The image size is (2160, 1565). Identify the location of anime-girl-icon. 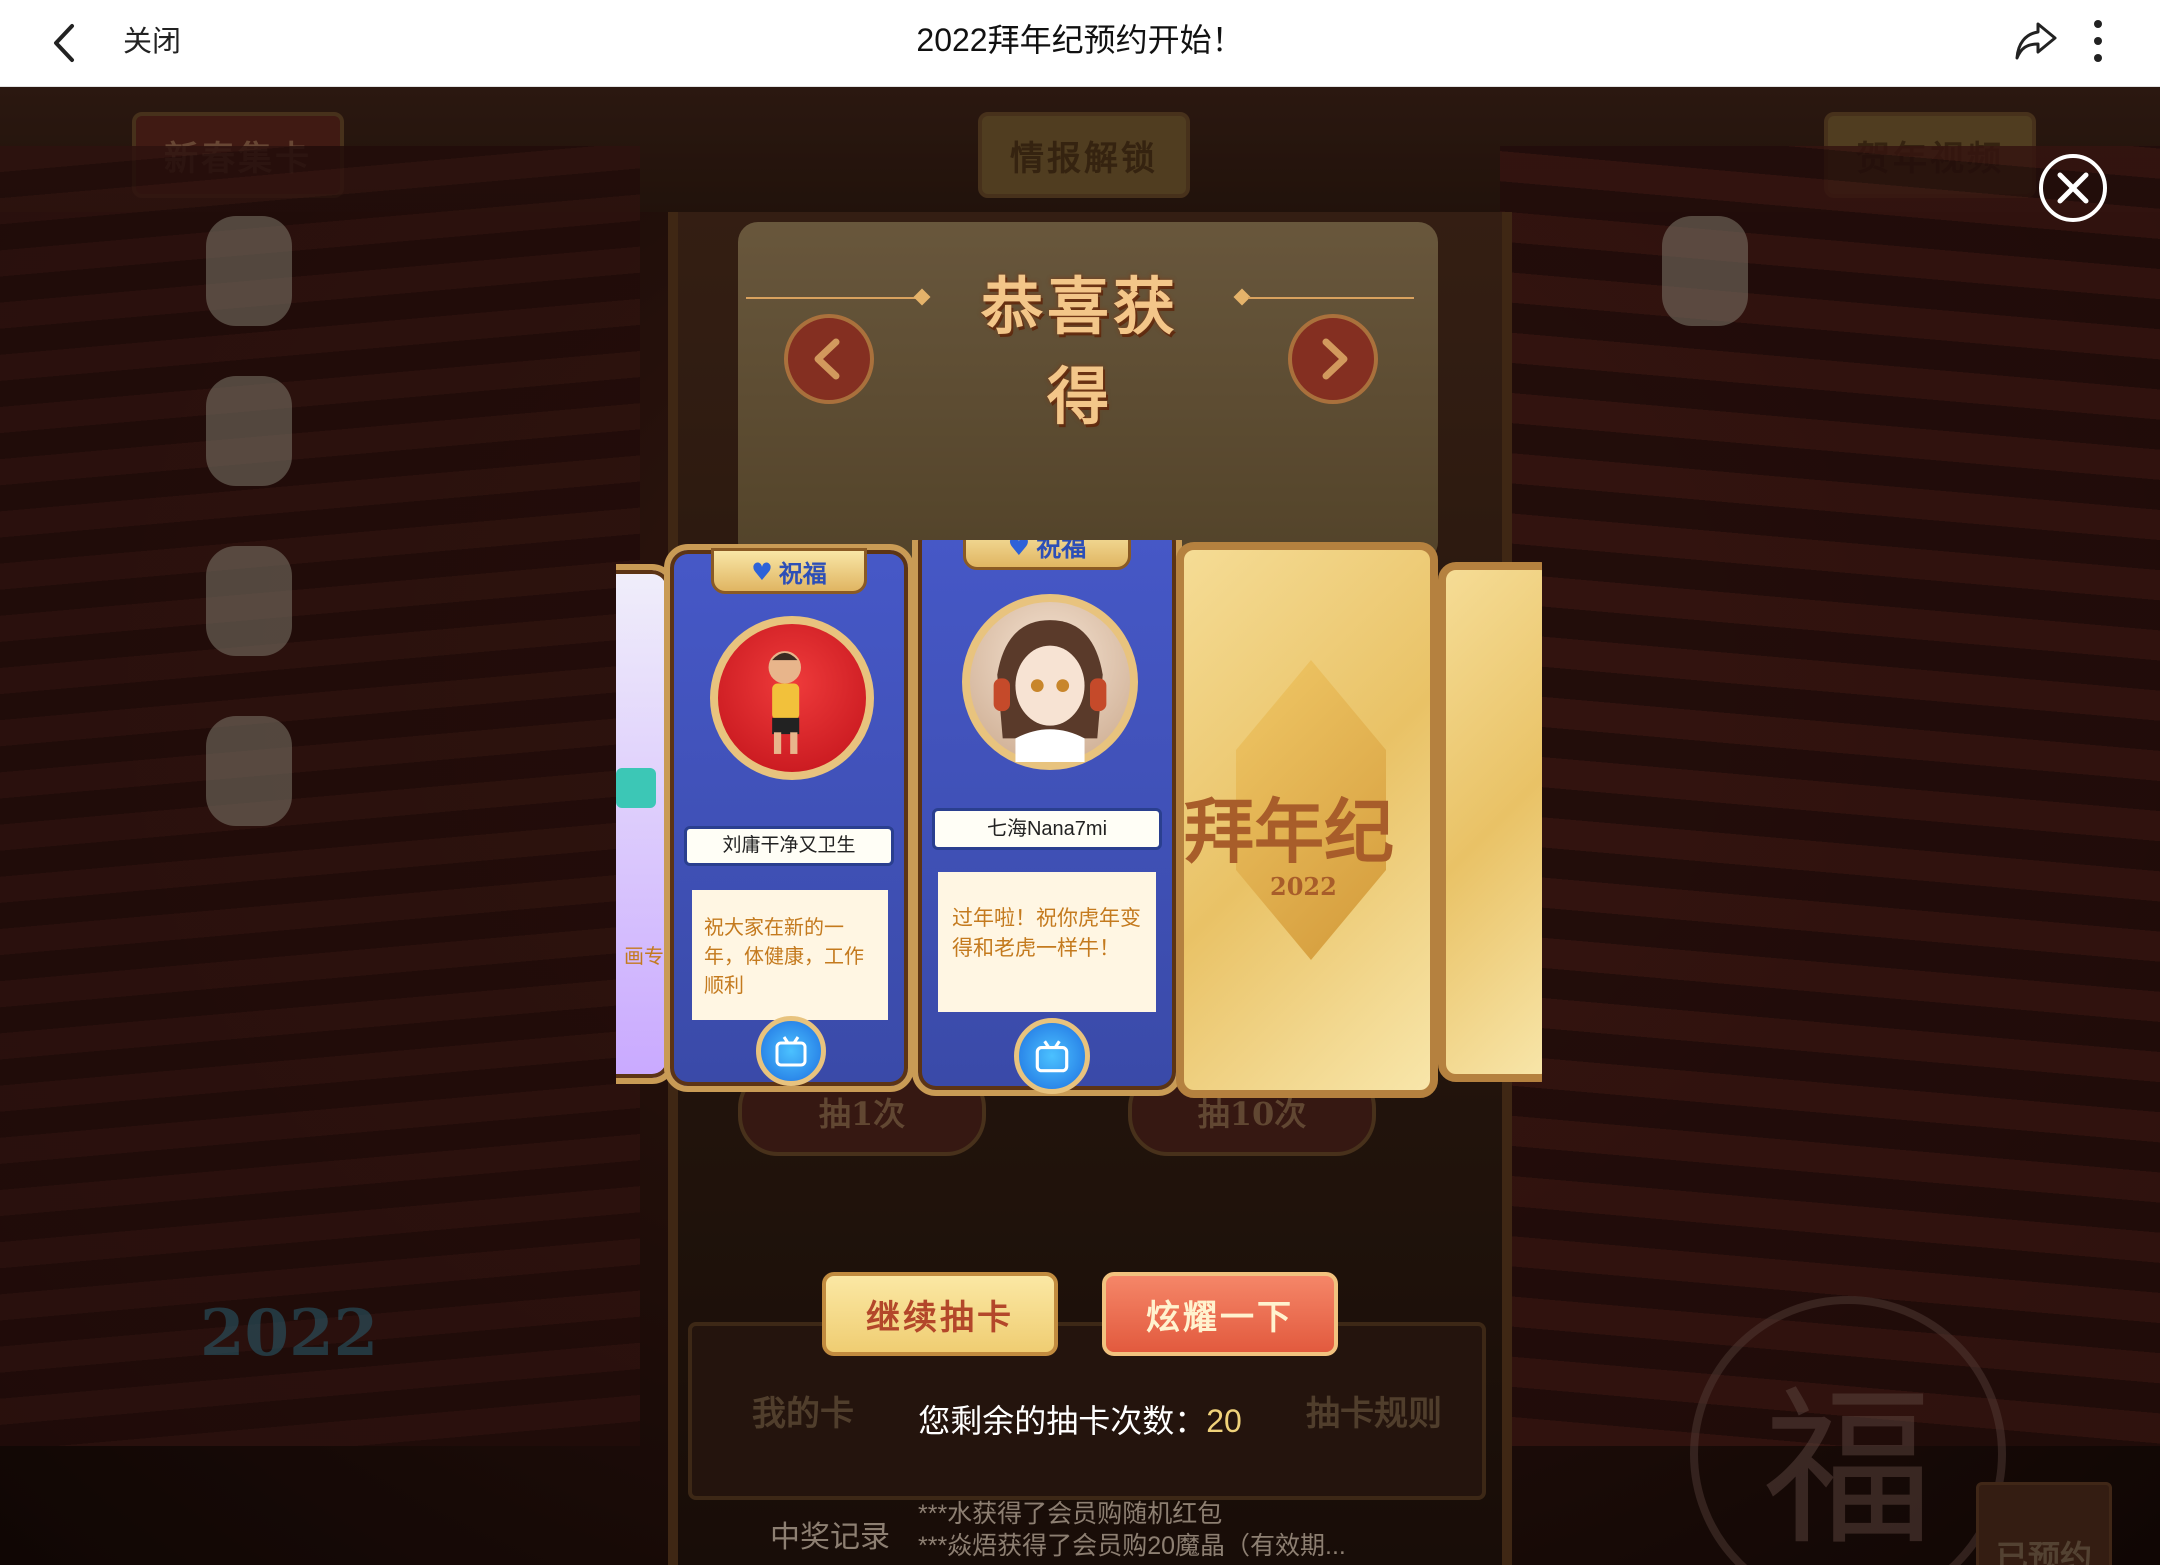
(1050, 691).